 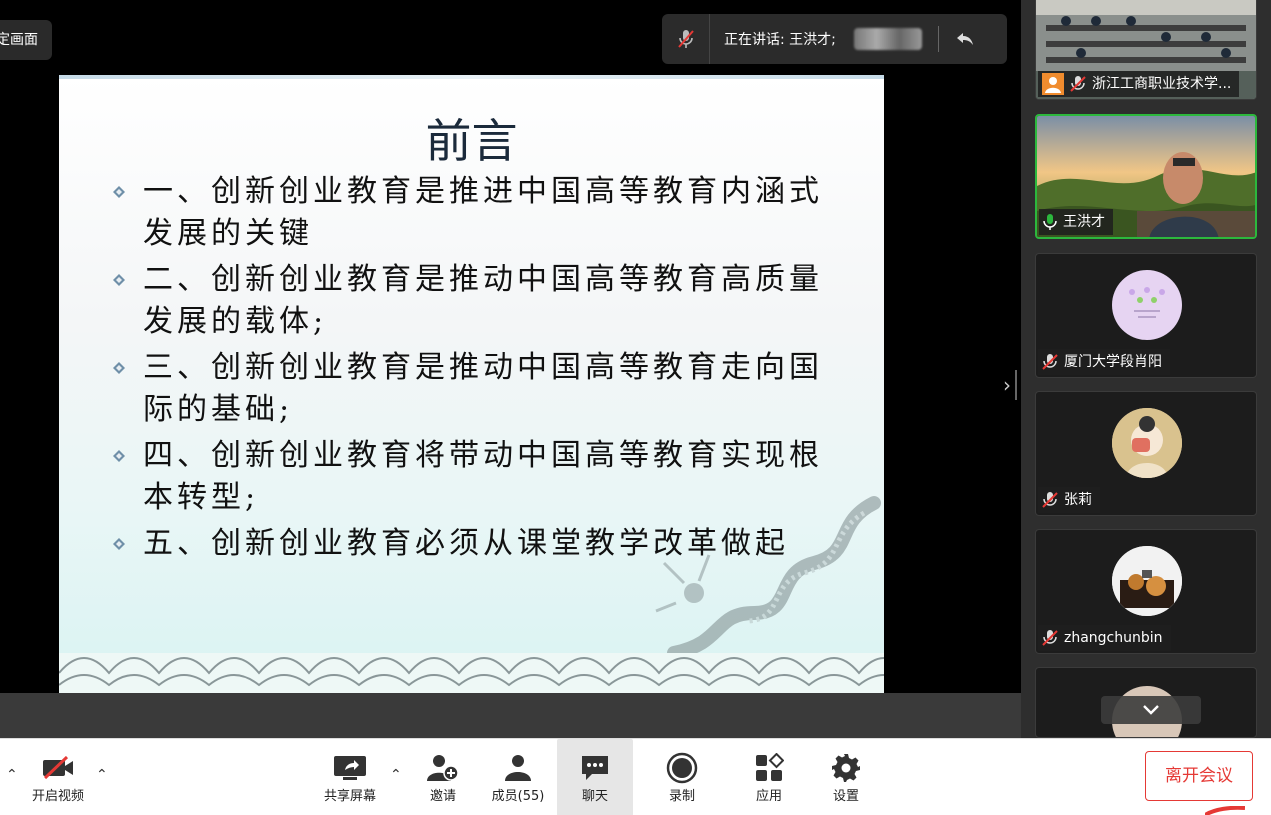 I want to click on record-icon, so click(x=682, y=768).